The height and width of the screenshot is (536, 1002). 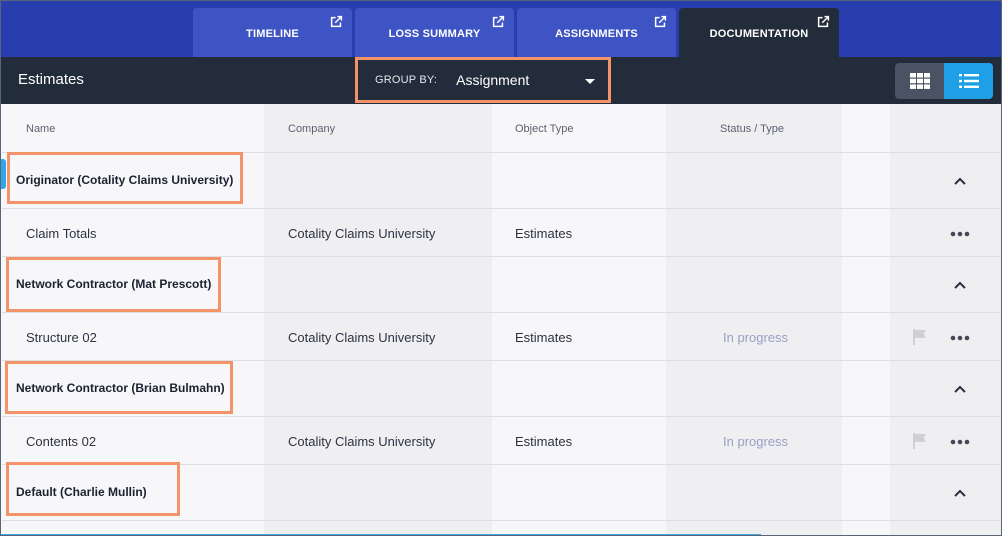 I want to click on tab-documentation: DOCUMENTATION, so click(x=759, y=32).